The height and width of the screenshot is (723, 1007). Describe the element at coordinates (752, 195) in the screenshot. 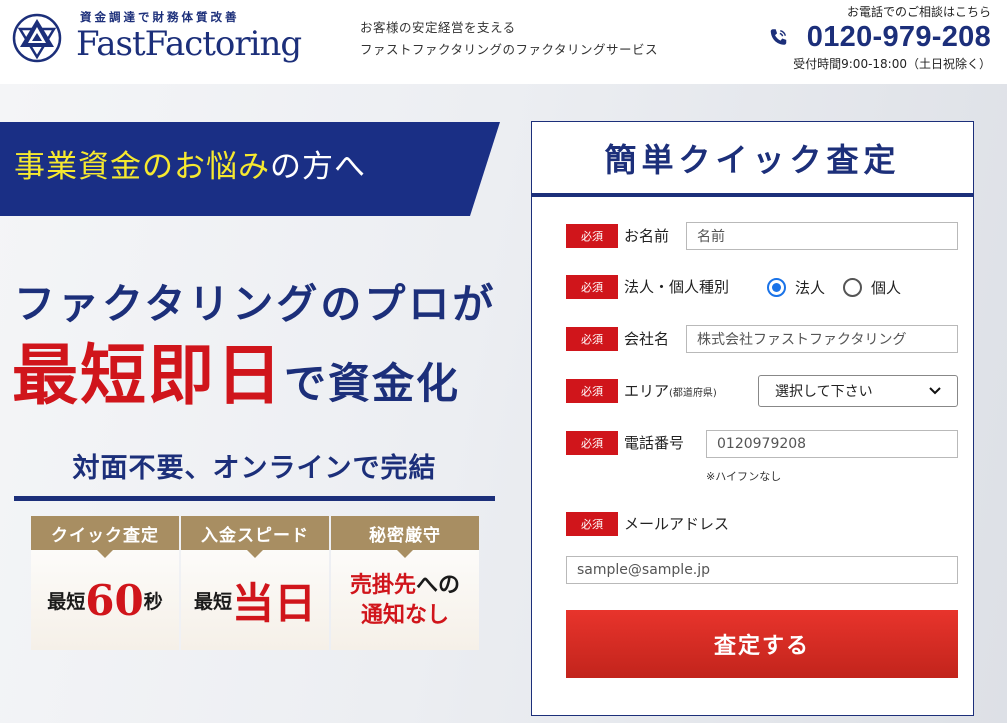

I see `form-title-divider` at that location.